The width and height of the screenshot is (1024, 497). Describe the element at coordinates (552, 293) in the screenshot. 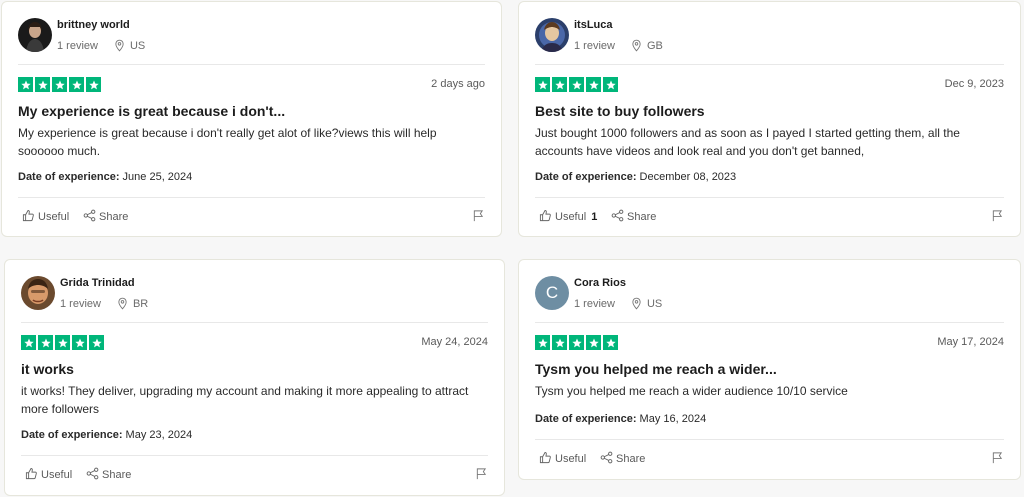

I see `reviewer-avatar: C` at that location.